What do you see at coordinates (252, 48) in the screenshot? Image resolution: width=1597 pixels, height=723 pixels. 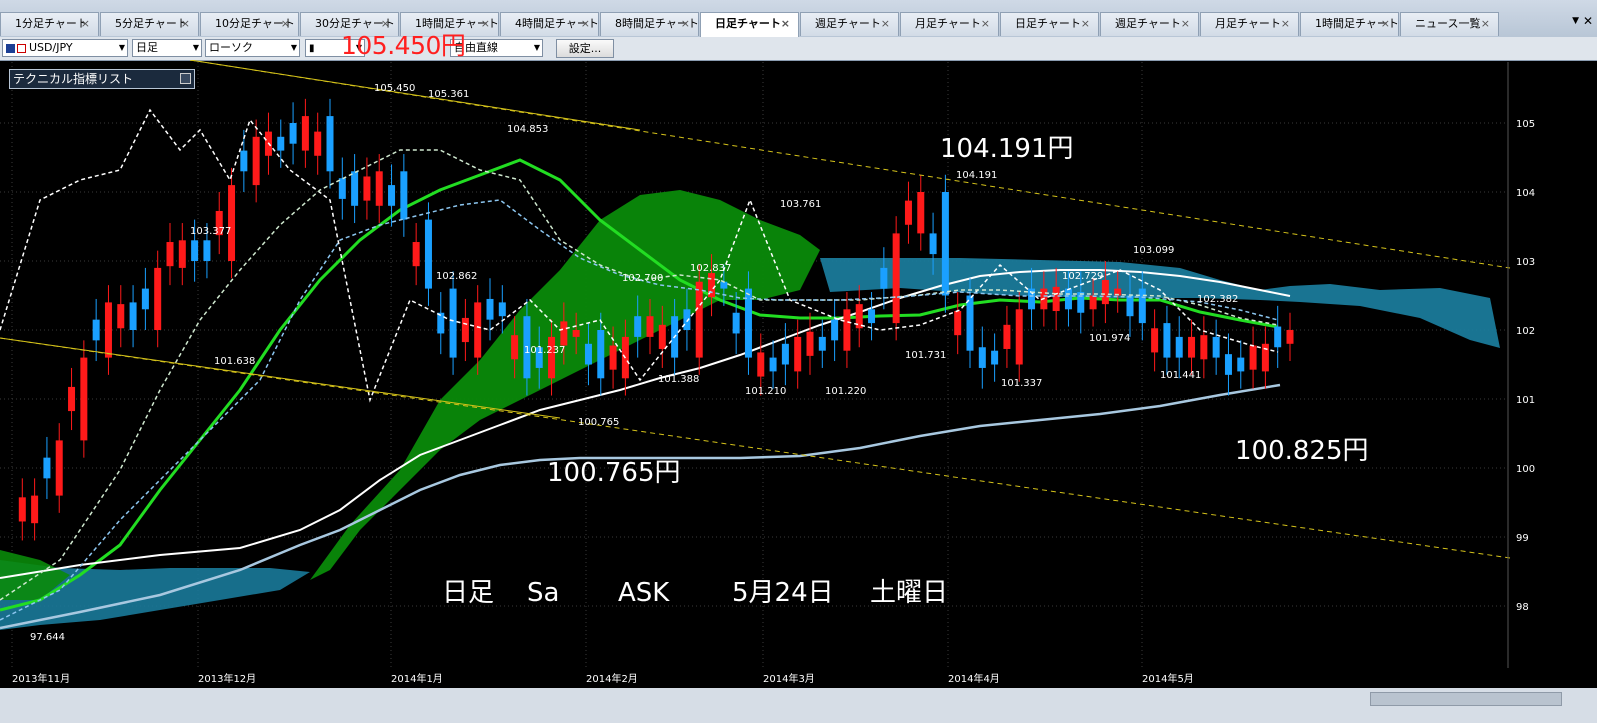 I see `chart-style-select: ローソク ▼` at bounding box center [252, 48].